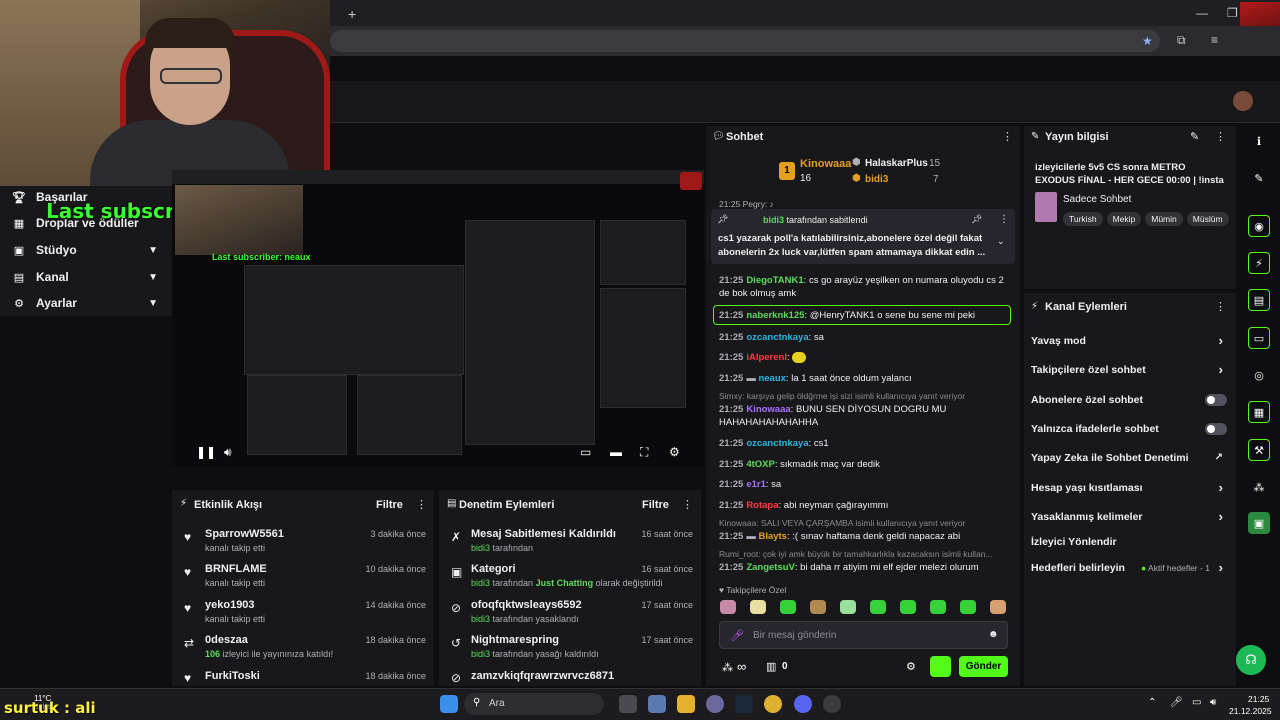  What do you see at coordinates (876, 179) in the screenshot?
I see `leader-third-name: bidi3` at bounding box center [876, 179].